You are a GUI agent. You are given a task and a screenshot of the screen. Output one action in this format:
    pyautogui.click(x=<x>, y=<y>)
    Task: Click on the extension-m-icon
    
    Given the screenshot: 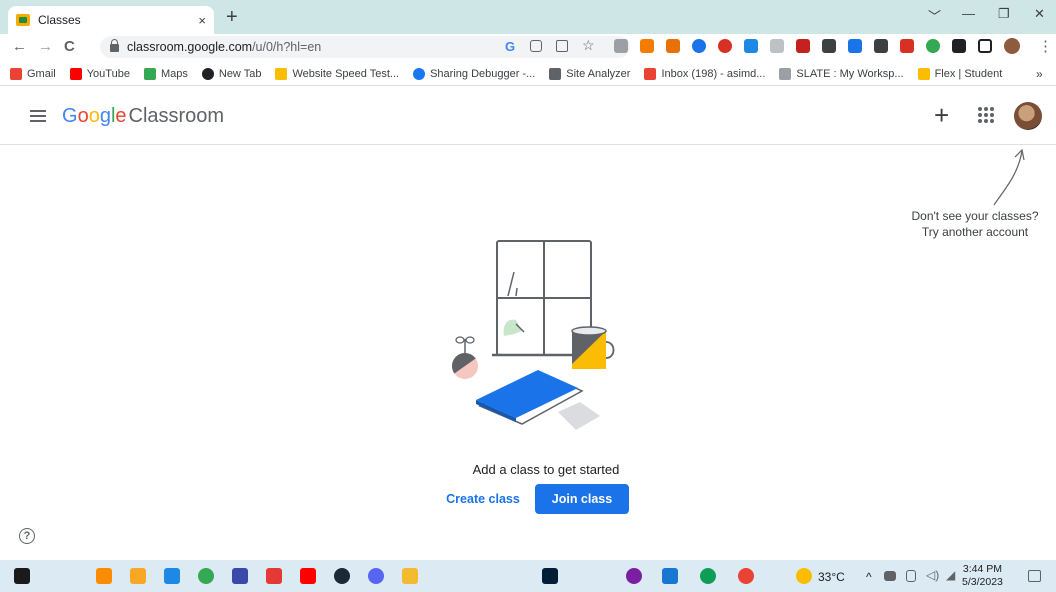 What is the action you would take?
    pyautogui.click(x=881, y=46)
    